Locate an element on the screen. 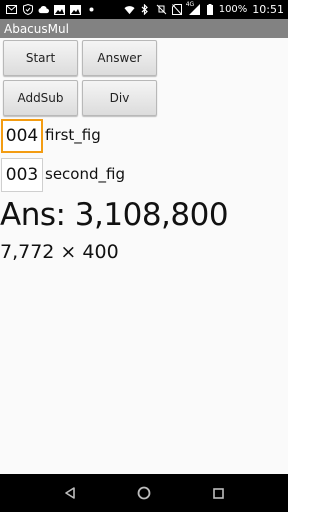 This screenshot has width=320, height=512. answer-button: Answer is located at coordinates (119, 58).